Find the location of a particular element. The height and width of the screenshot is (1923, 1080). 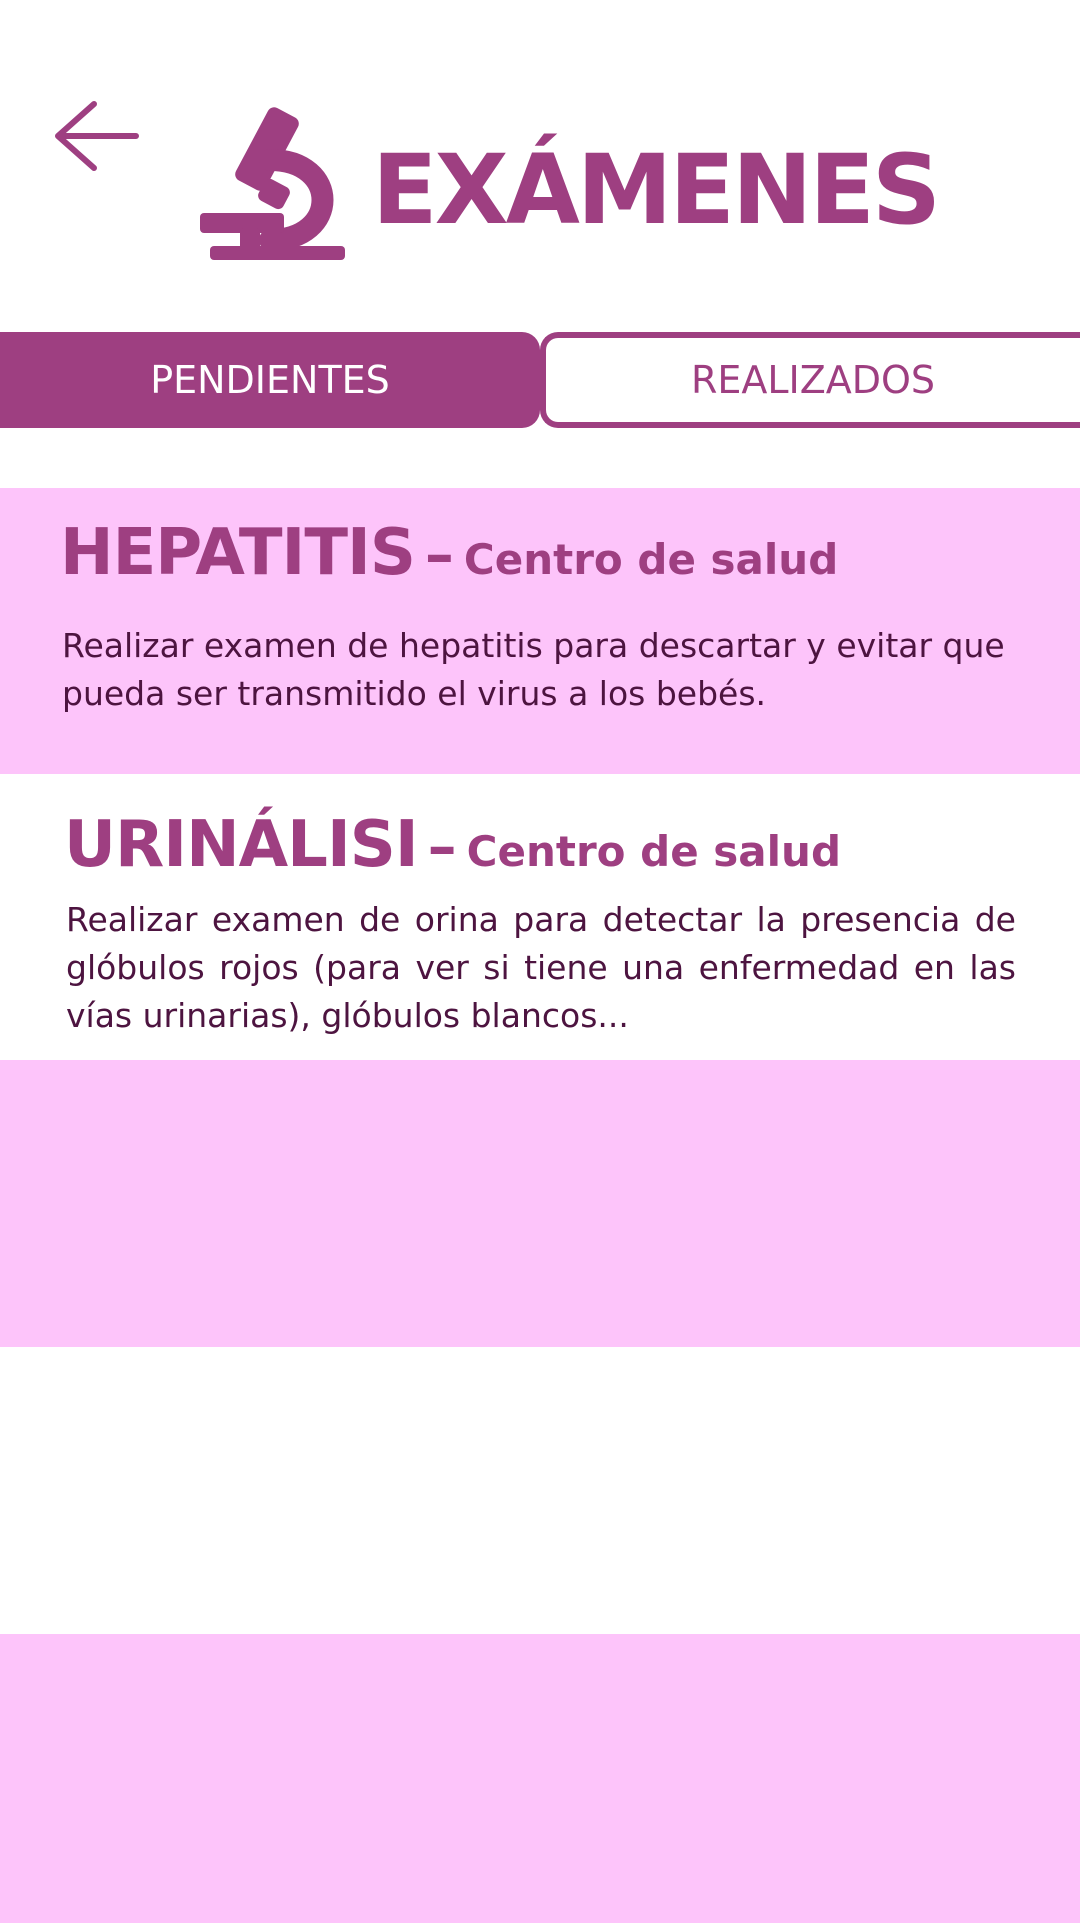

exam-title: URINÁLISI – Centro de salud is located at coordinates (452, 845).